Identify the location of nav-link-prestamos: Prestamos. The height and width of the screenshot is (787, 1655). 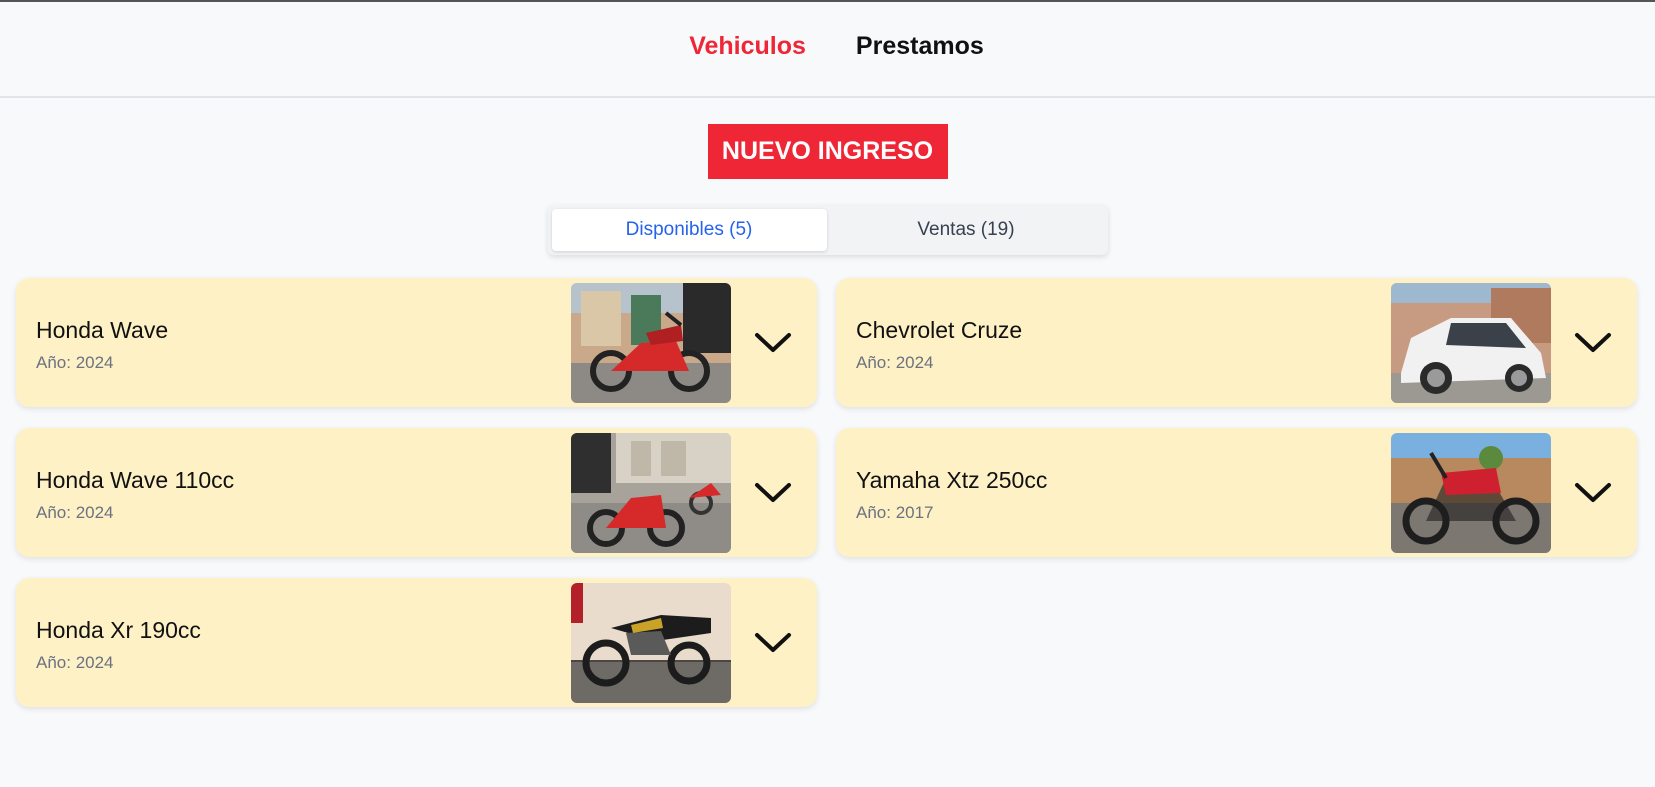
(920, 46).